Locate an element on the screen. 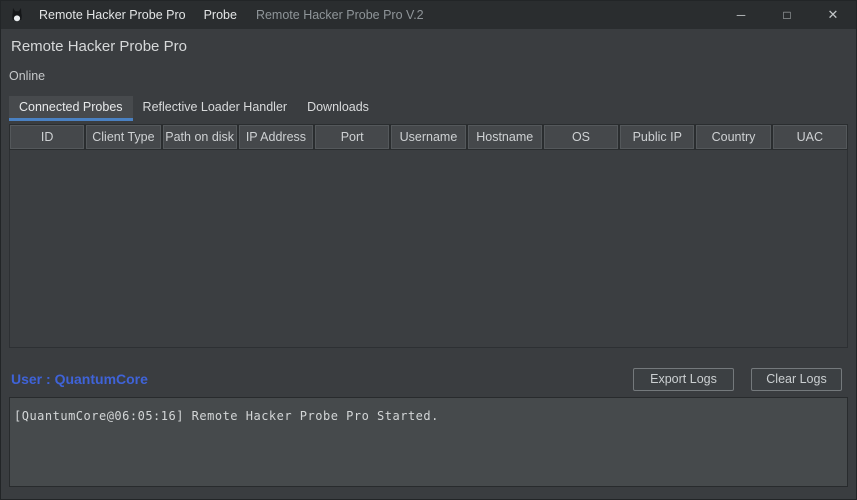  column-header-id: ID is located at coordinates (47, 137).